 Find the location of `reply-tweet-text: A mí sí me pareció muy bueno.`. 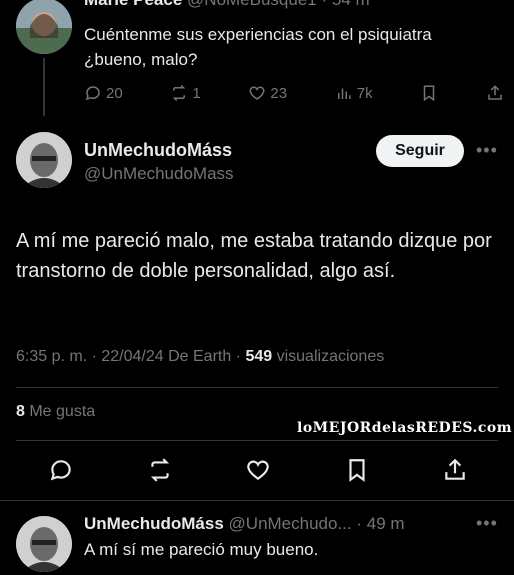

reply-tweet-text: A mí sí me pareció muy bueno. is located at coordinates (201, 549).